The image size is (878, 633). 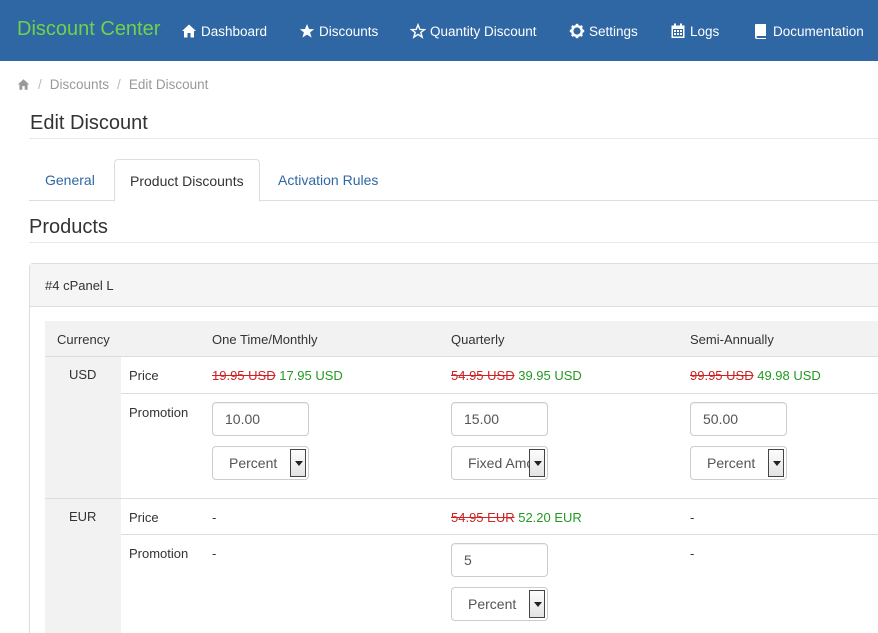 What do you see at coordinates (83, 339) in the screenshot?
I see `header-currency: Currency` at bounding box center [83, 339].